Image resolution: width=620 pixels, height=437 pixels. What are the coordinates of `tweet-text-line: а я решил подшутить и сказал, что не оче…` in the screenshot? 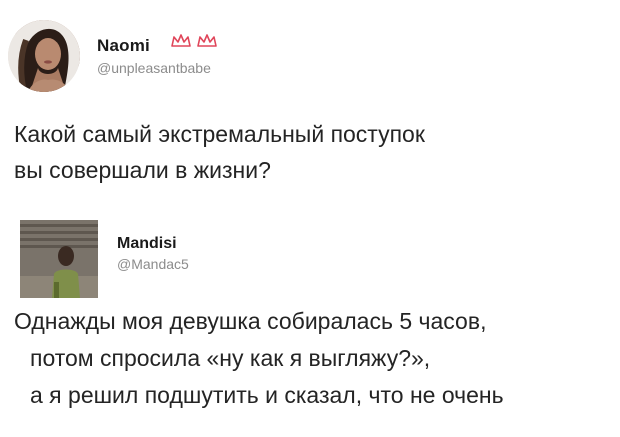 It's located at (267, 395).